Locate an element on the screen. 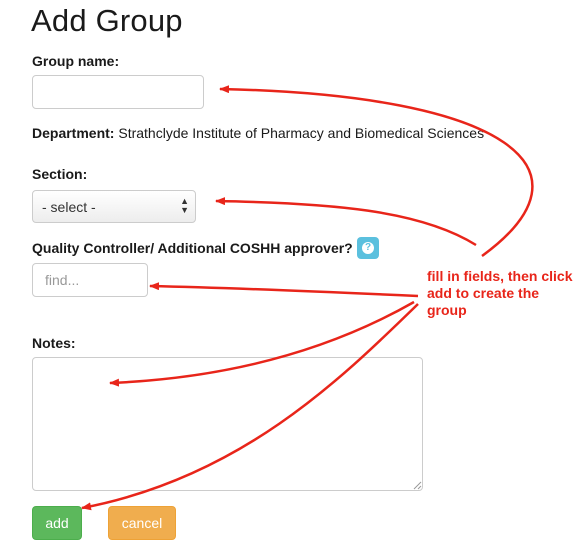 Image resolution: width=583 pixels, height=560 pixels. arrow-to-find is located at coordinates (284, 290).